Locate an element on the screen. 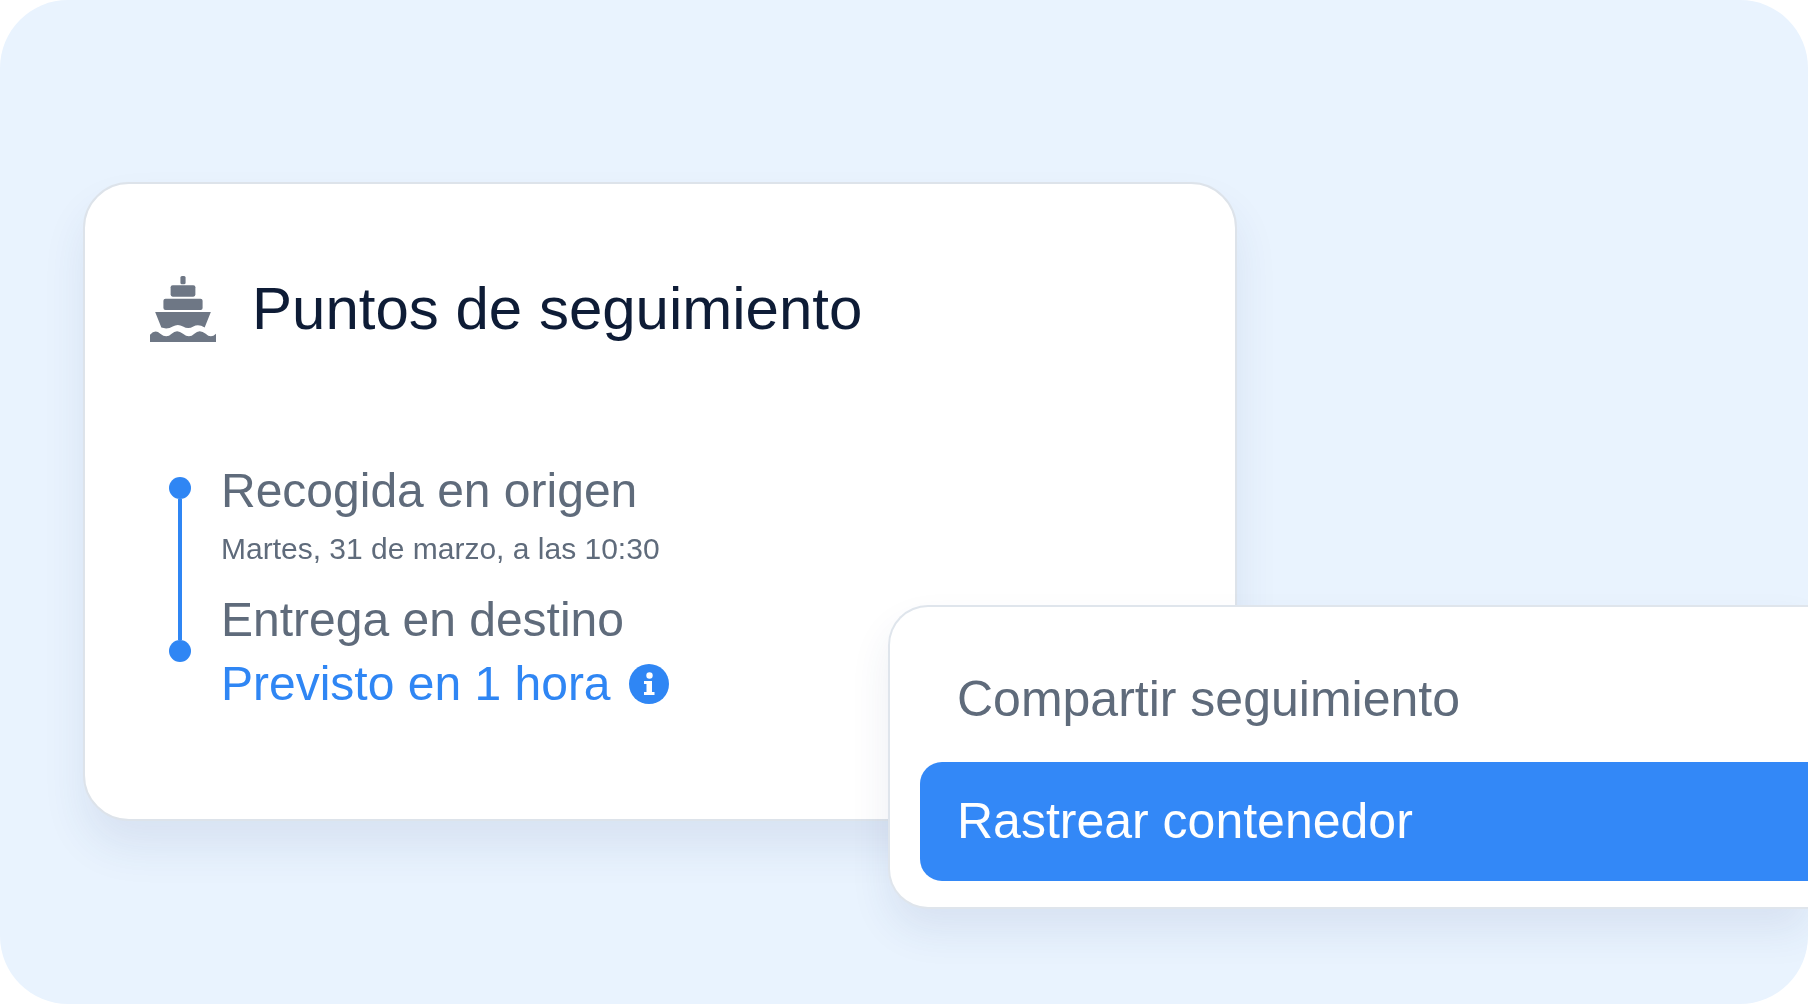 The width and height of the screenshot is (1808, 1004). ship-icon is located at coordinates (183, 309).